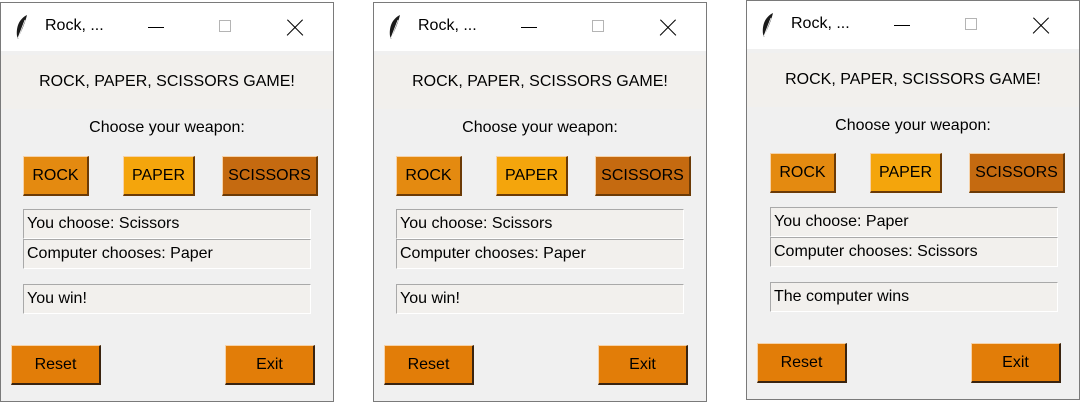  What do you see at coordinates (914, 252) in the screenshot?
I see `computer-choice-field: Computer chooses: Scissors` at bounding box center [914, 252].